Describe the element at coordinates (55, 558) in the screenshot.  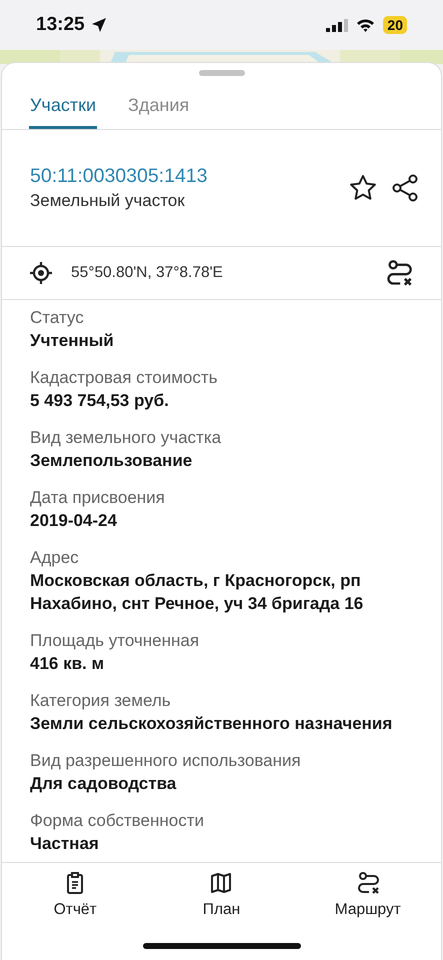
I see `field-label: Адрес` at that location.